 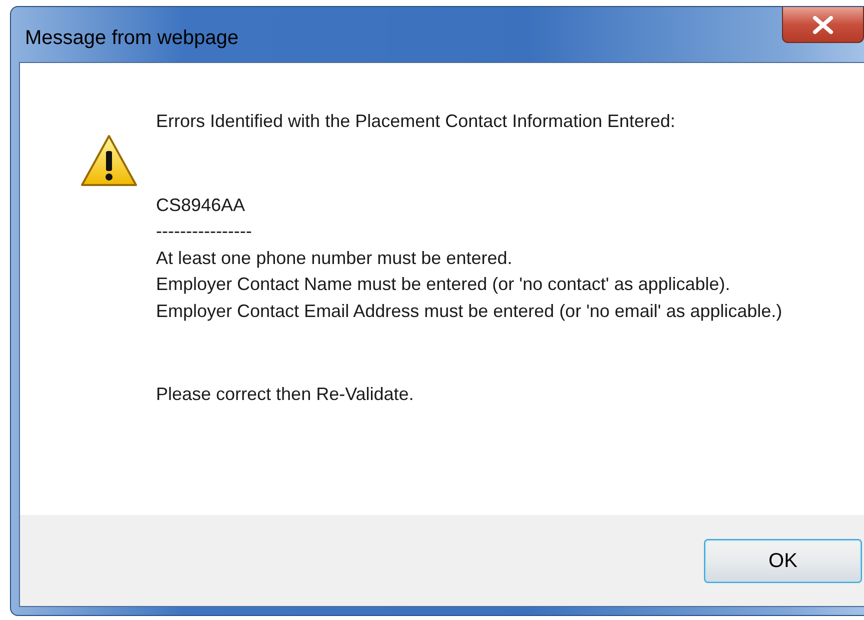 What do you see at coordinates (416, 121) in the screenshot?
I see `message-heading: Errors Identified with the Placement Contact Information Entered:` at bounding box center [416, 121].